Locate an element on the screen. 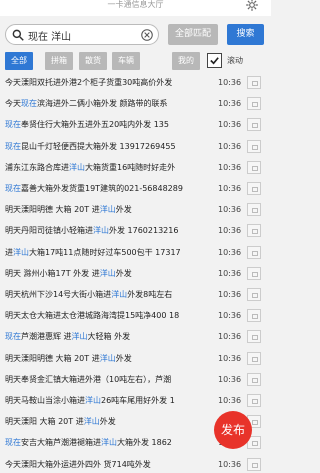 The height and width of the screenshot is (473, 320). text-segment: 滨海进外二俩小箱外发 颜路带的联系 is located at coordinates (102, 104).